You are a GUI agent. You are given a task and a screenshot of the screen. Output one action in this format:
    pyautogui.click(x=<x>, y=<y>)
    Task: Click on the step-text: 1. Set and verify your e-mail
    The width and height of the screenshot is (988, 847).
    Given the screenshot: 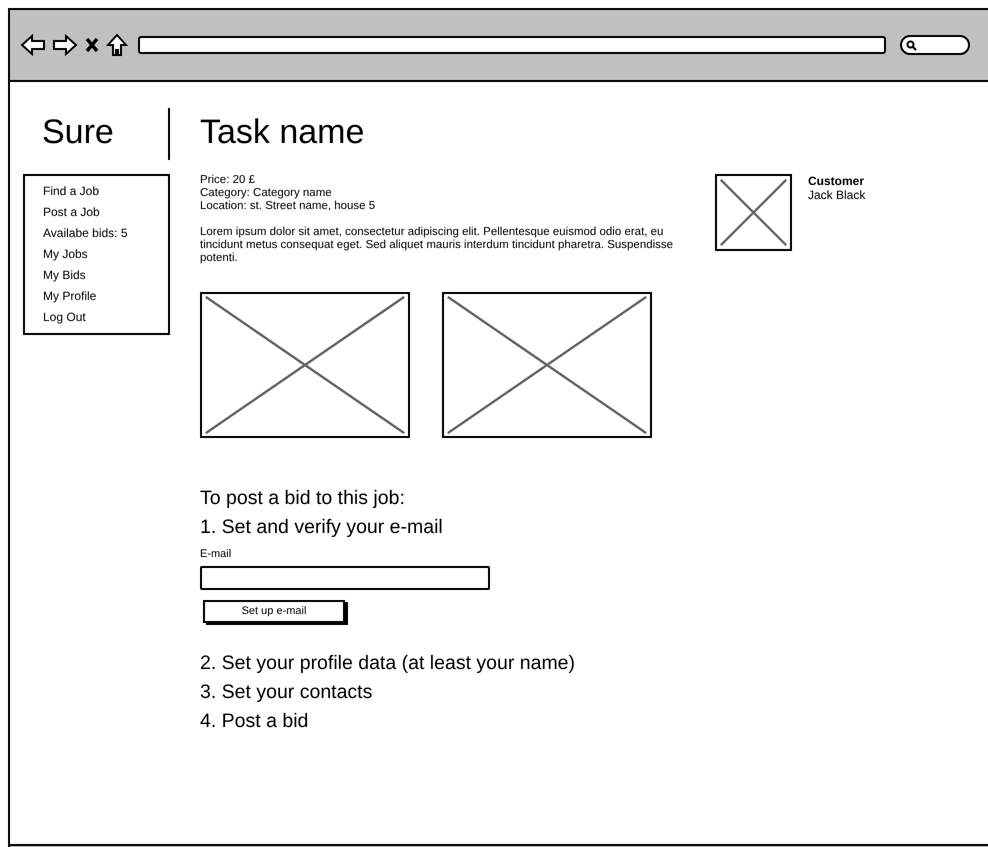 What is the action you would take?
    pyautogui.click(x=322, y=527)
    